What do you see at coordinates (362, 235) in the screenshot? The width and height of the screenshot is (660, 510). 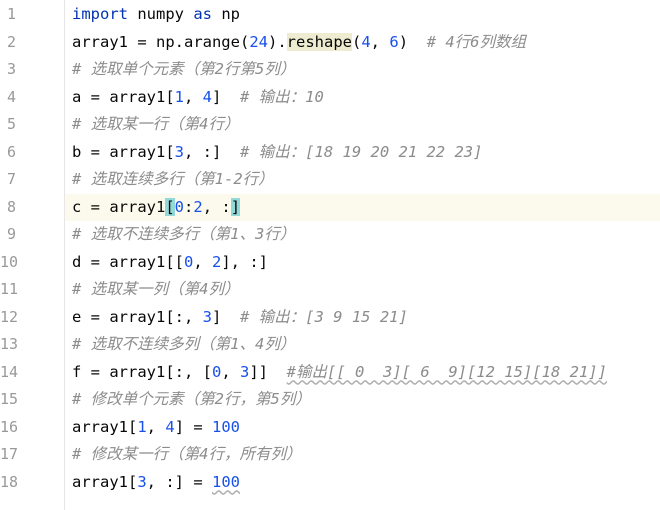 I see `code-line: # 选取不连续多行（第1、3行）` at bounding box center [362, 235].